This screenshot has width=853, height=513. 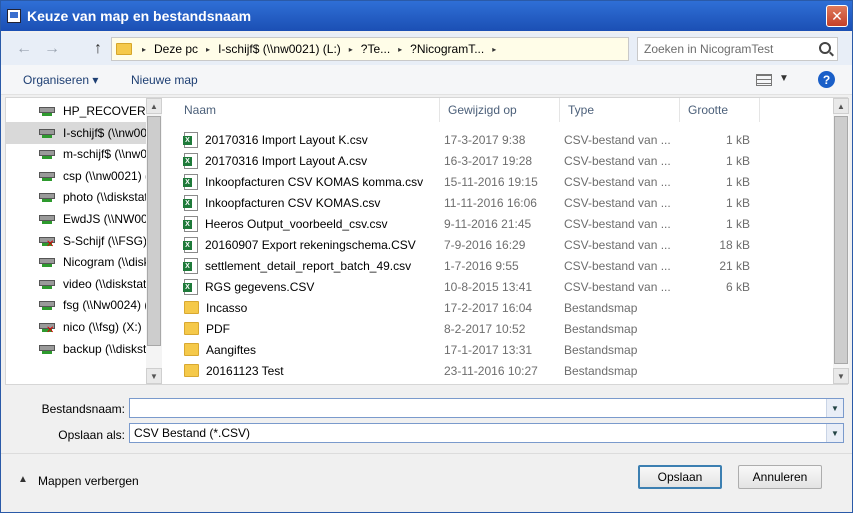 What do you see at coordinates (764, 80) in the screenshot?
I see `view-options-icon` at bounding box center [764, 80].